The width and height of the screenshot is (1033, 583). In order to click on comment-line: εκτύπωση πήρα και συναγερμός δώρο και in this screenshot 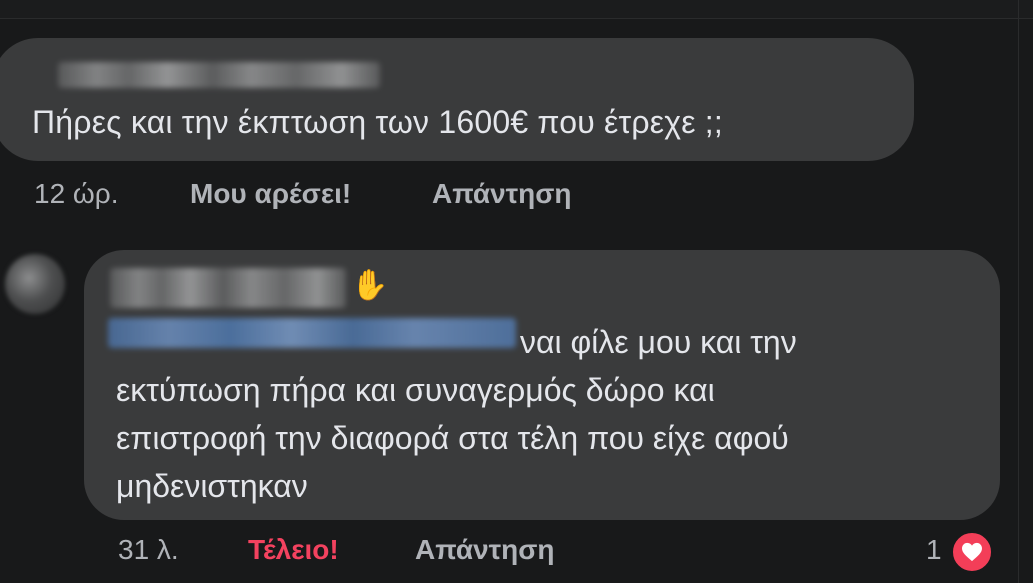, I will do `click(415, 390)`.